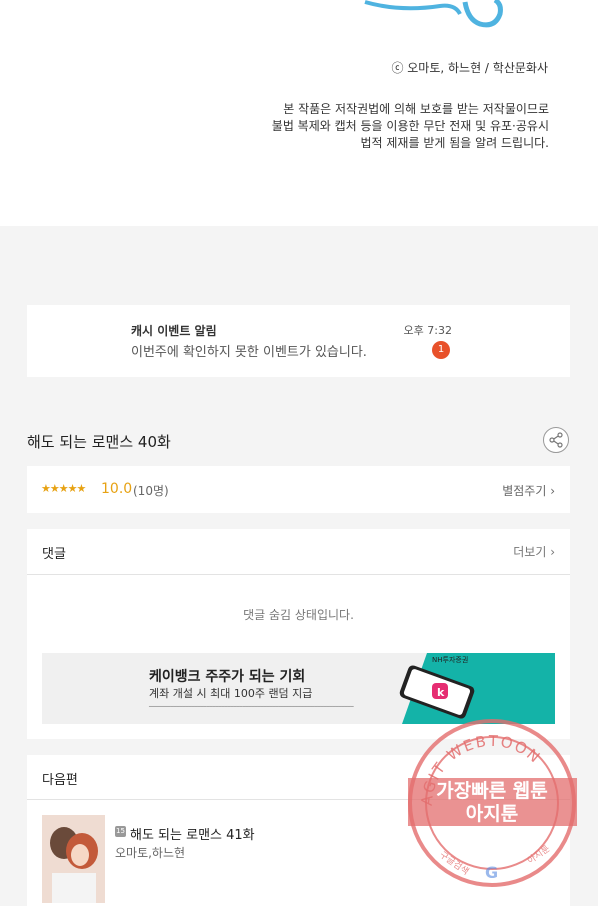  I want to click on thumbnail-art, so click(73, 859).